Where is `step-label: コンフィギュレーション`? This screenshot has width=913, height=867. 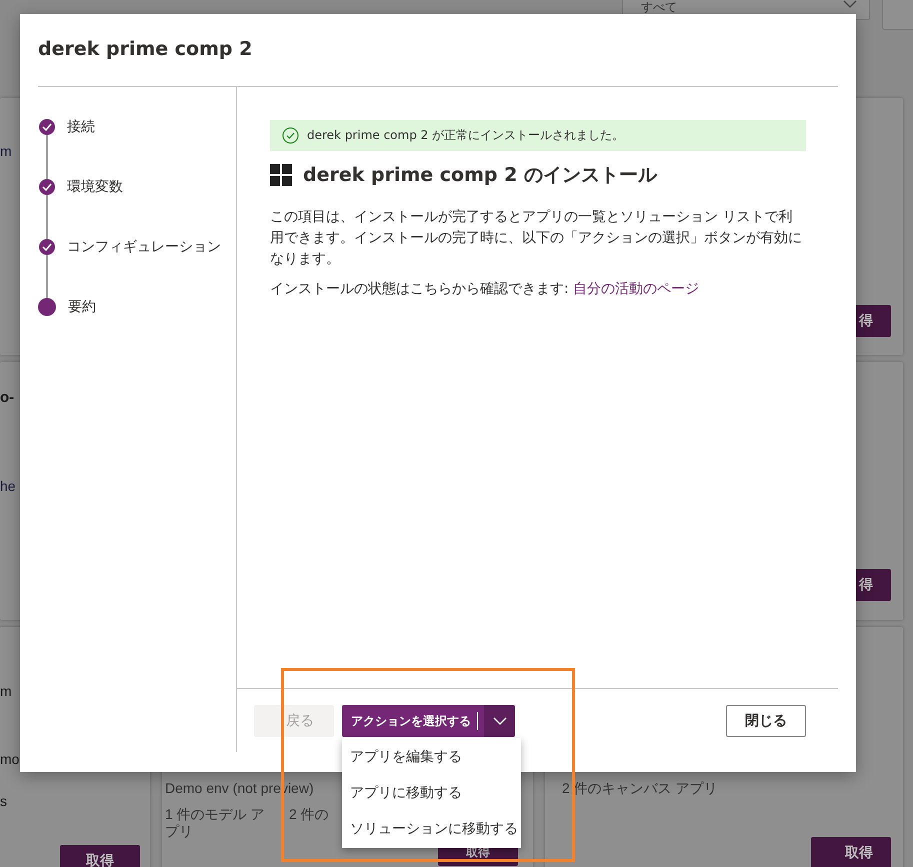 step-label: コンフィギュレーション is located at coordinates (144, 247).